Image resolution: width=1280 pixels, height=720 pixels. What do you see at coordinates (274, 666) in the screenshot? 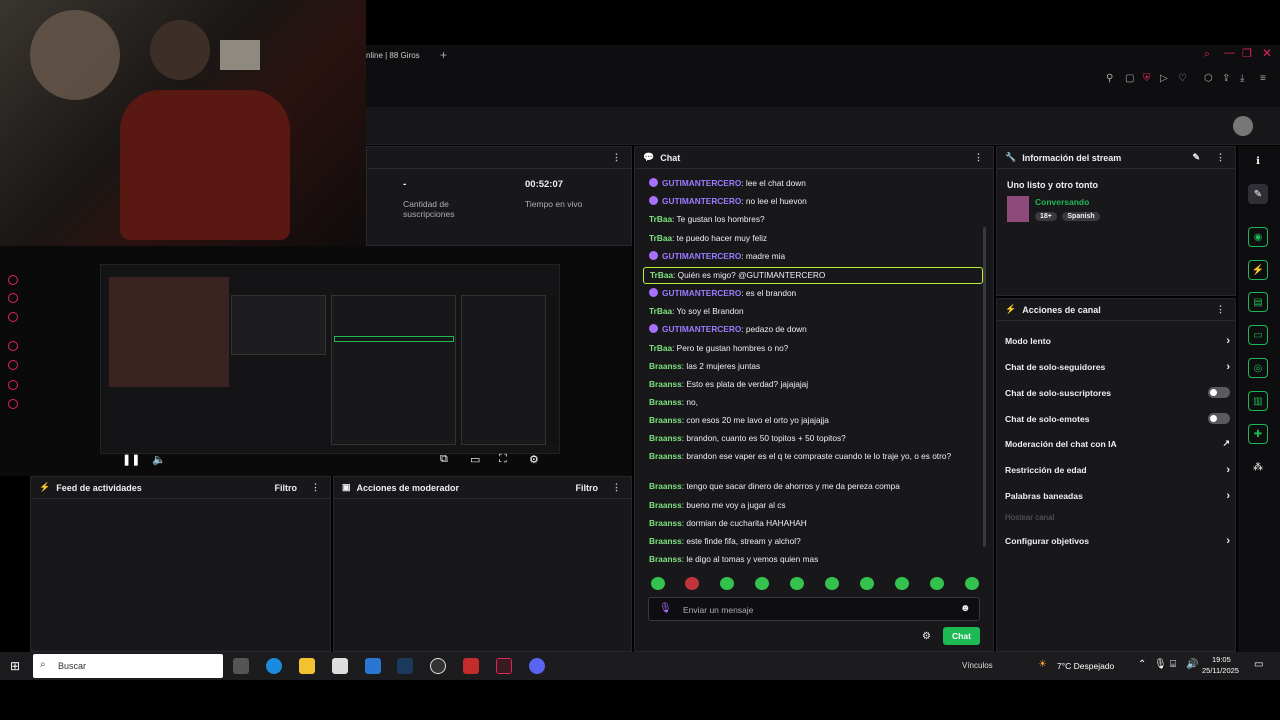
I see `edge-icon` at bounding box center [274, 666].